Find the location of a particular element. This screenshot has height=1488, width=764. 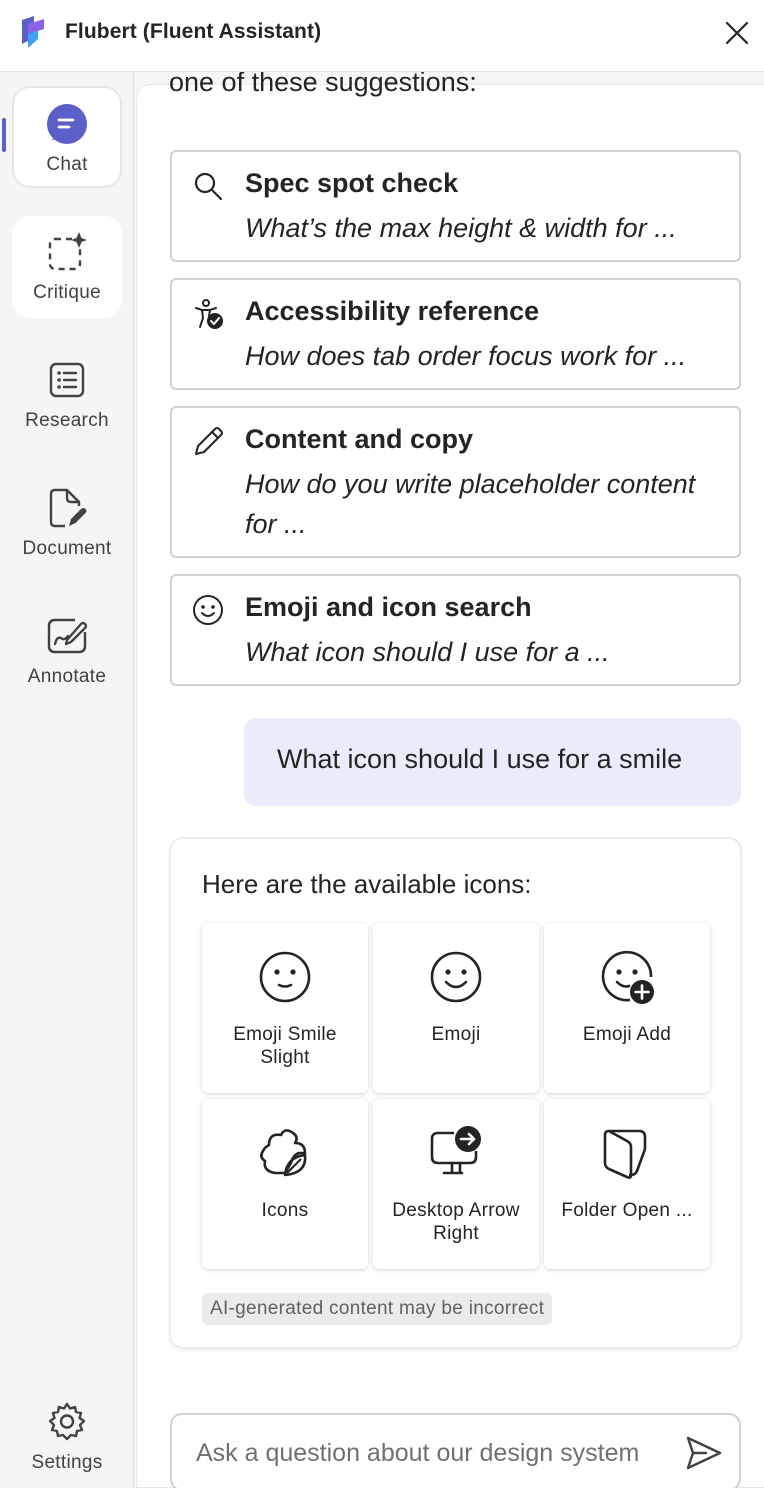

send-icon is located at coordinates (704, 1453).